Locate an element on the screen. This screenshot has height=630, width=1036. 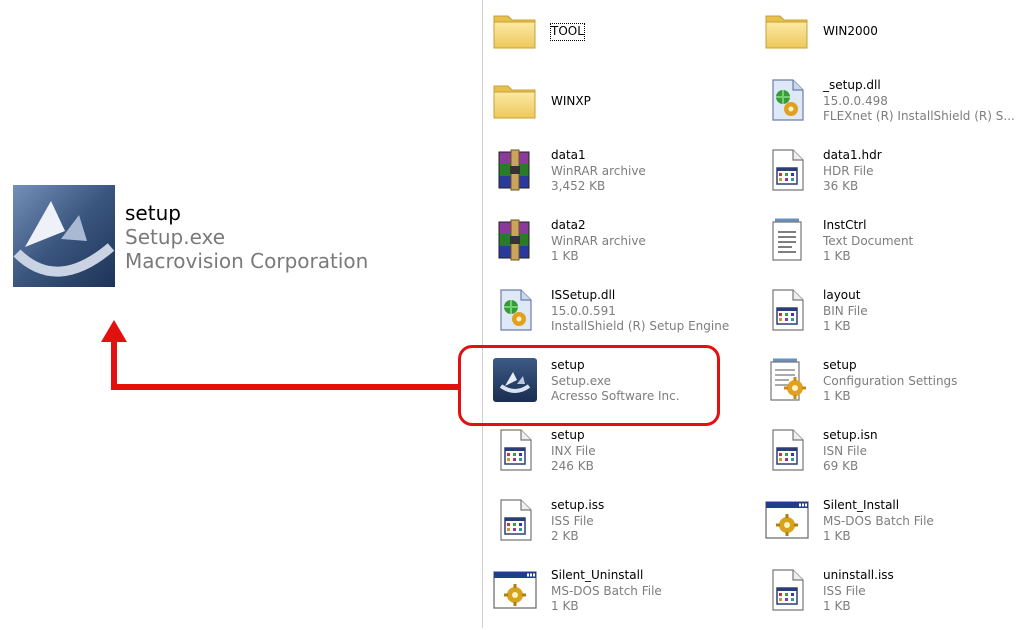
file-tile: setup.isn ISN File 69 KB is located at coordinates (892, 456).